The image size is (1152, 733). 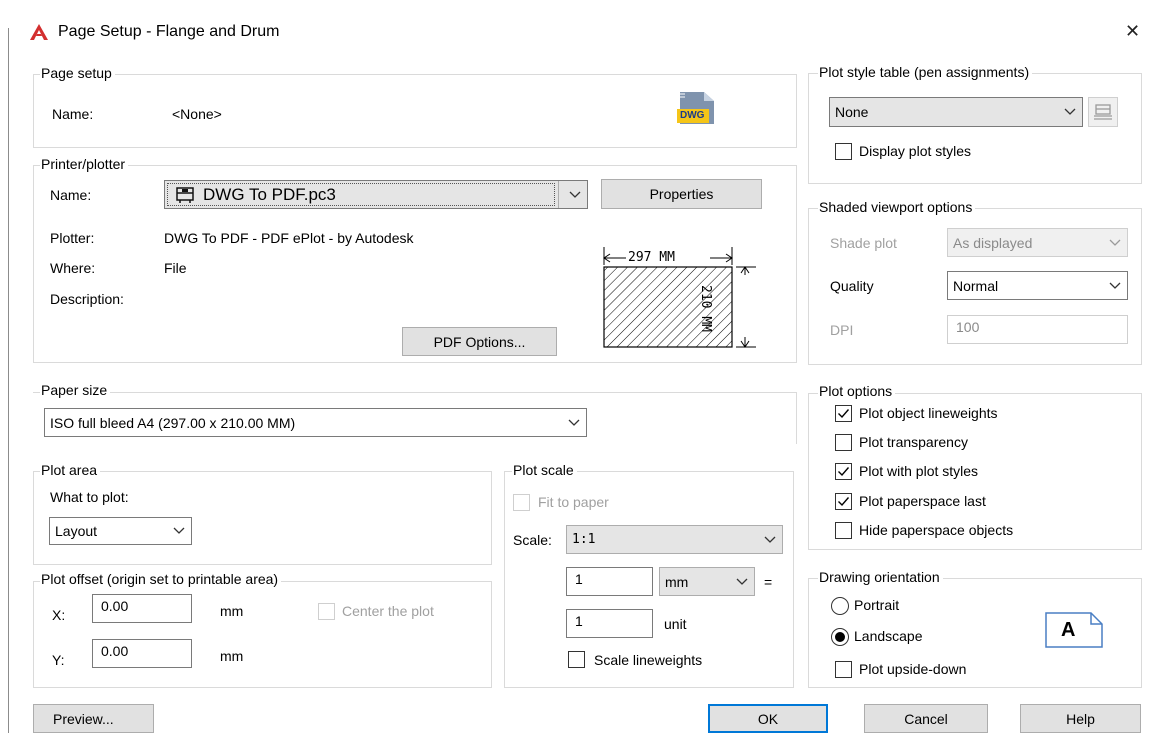 What do you see at coordinates (173, 422) in the screenshot?
I see `paper-size-value: ISO full bleed A4 (297.00 x 210.00 MM)` at bounding box center [173, 422].